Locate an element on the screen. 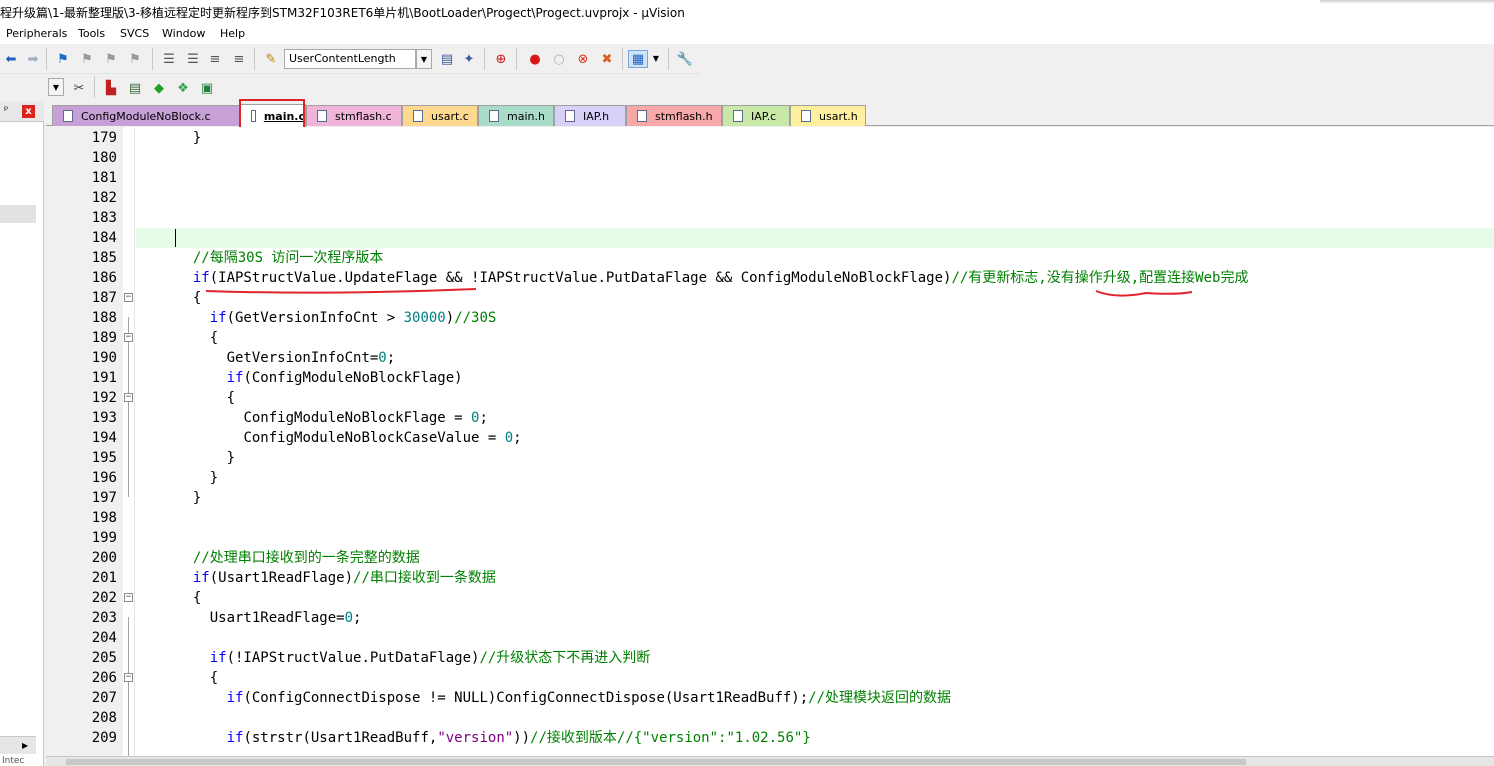 This screenshot has height=766, width=1494. navigate-forward-icon: ➡ is located at coordinates (33, 59).